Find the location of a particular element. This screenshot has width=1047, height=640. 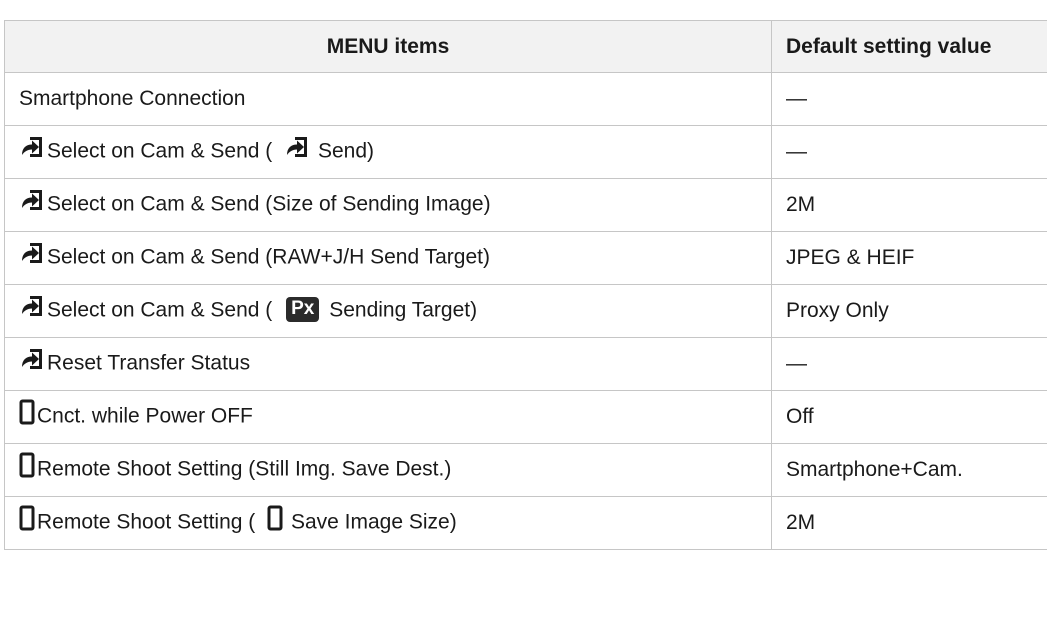

menu-item-cell: Smartphone Connection is located at coordinates (388, 99).